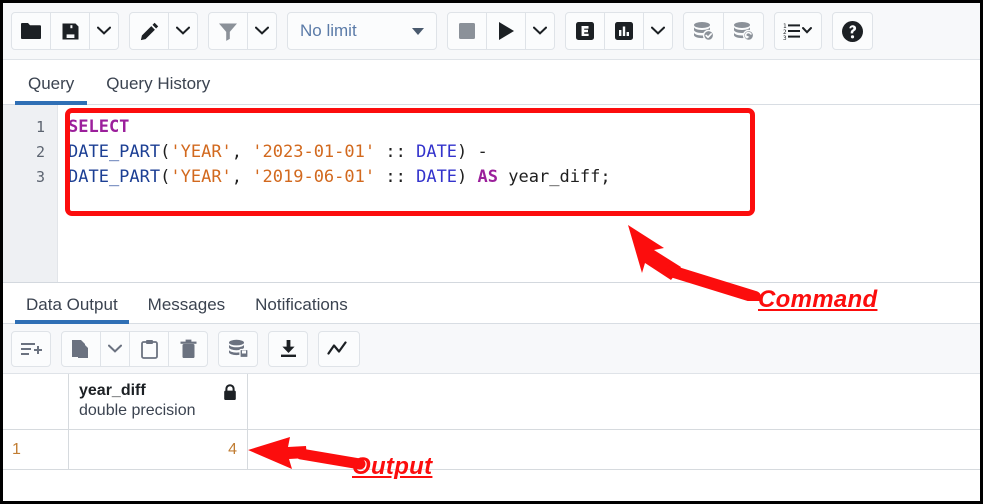 This screenshot has width=983, height=504. I want to click on commit-button, so click(703, 31).